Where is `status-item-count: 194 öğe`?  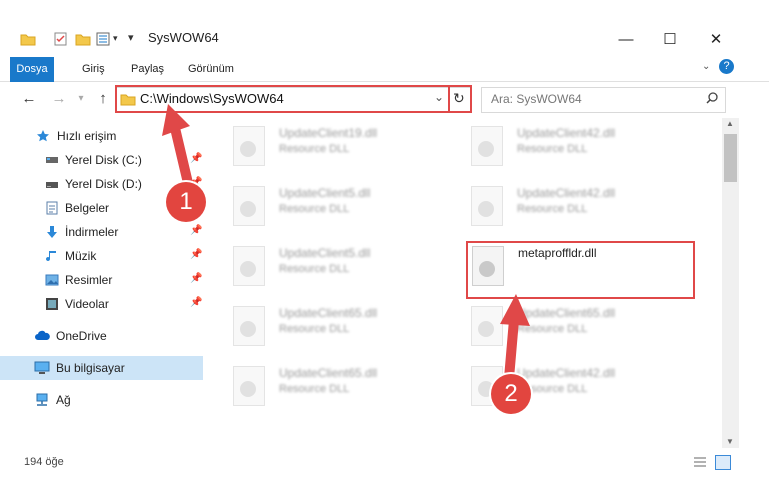
status-item-count: 194 öğe is located at coordinates (44, 462).